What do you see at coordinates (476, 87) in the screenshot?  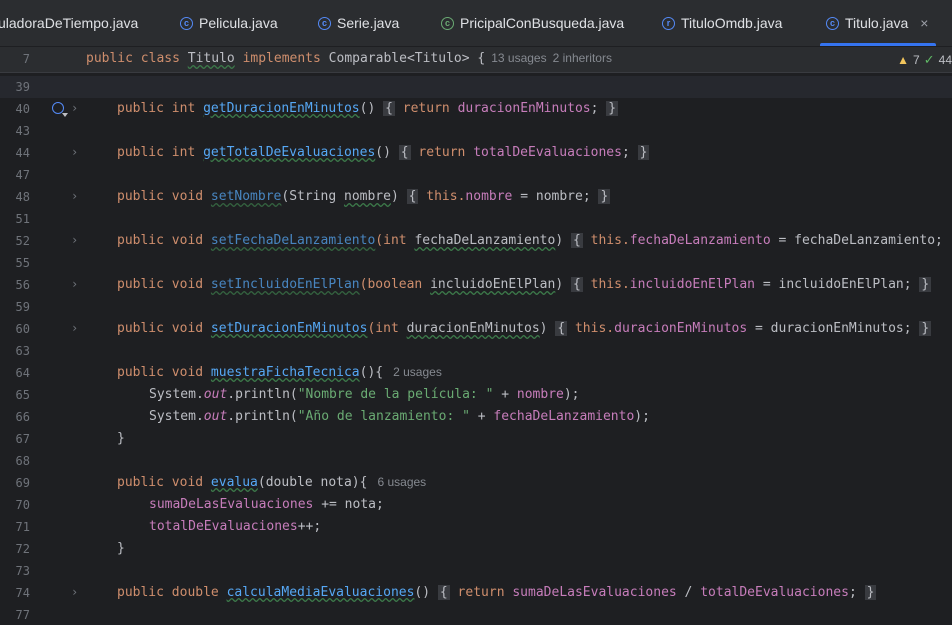 I see `code-line: 39` at bounding box center [476, 87].